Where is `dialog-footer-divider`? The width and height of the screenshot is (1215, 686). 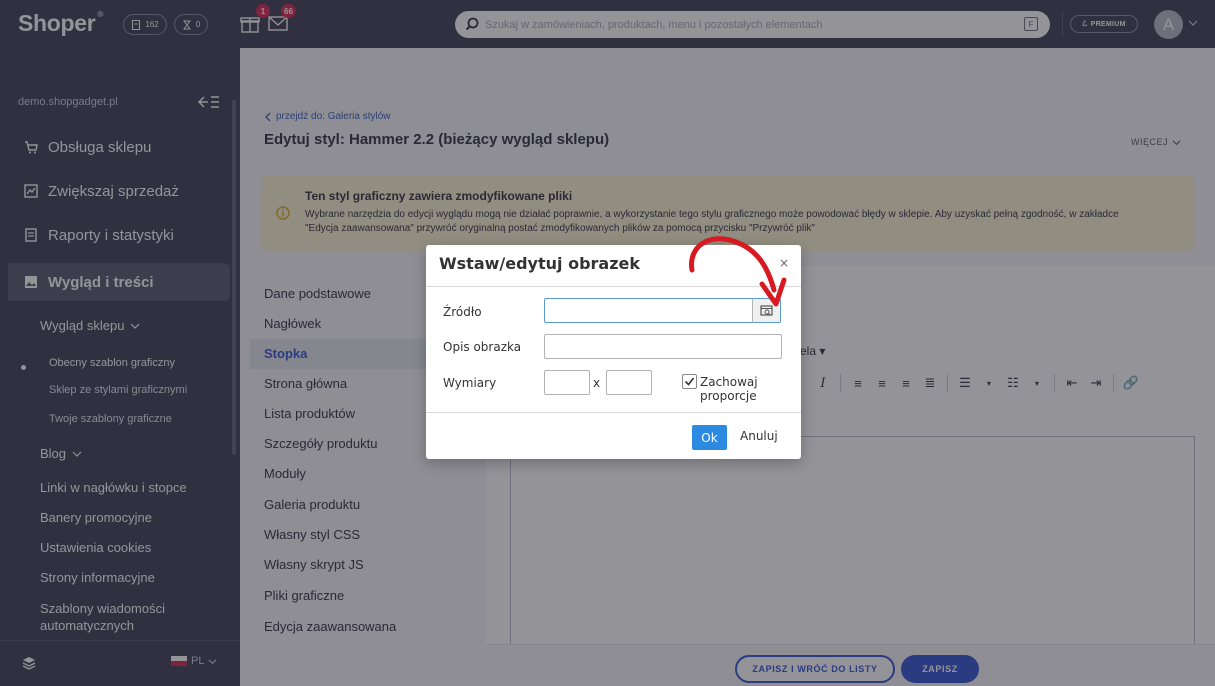
dialog-footer-divider is located at coordinates (613, 412).